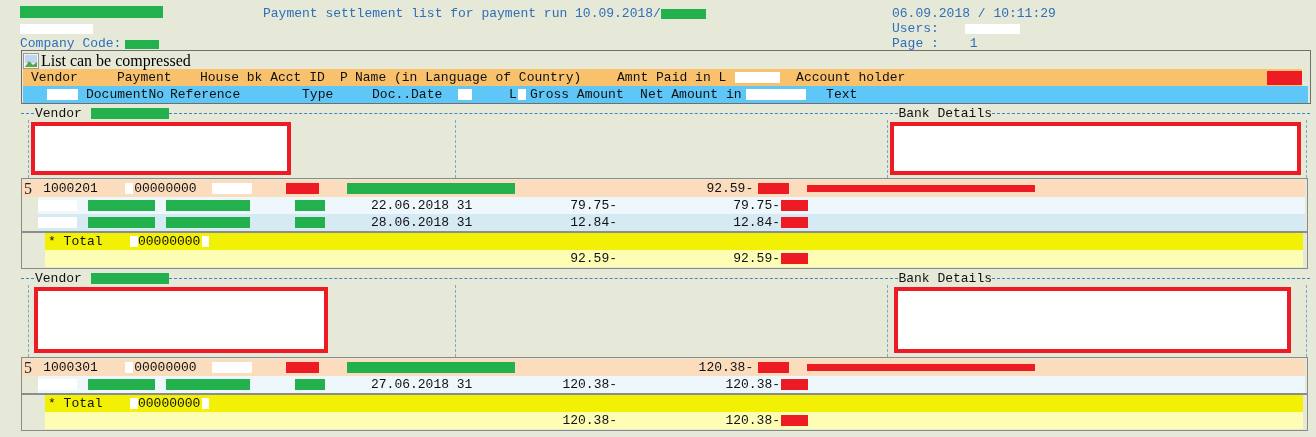  I want to click on column-header: L, so click(513, 94).